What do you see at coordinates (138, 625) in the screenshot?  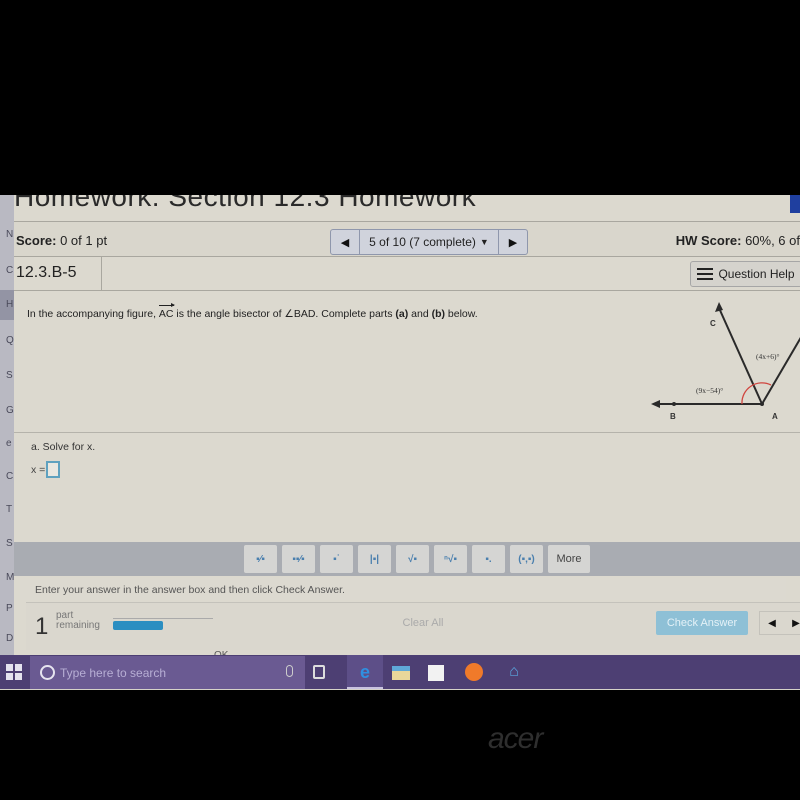 I see `progress-fill` at bounding box center [138, 625].